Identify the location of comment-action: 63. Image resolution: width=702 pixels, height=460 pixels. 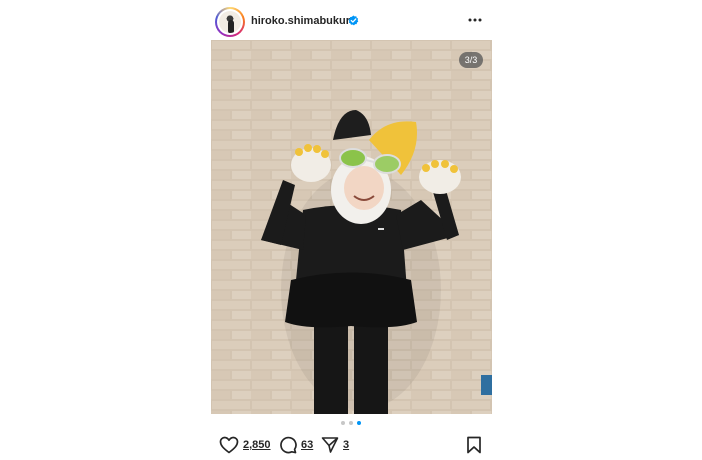
(296, 445).